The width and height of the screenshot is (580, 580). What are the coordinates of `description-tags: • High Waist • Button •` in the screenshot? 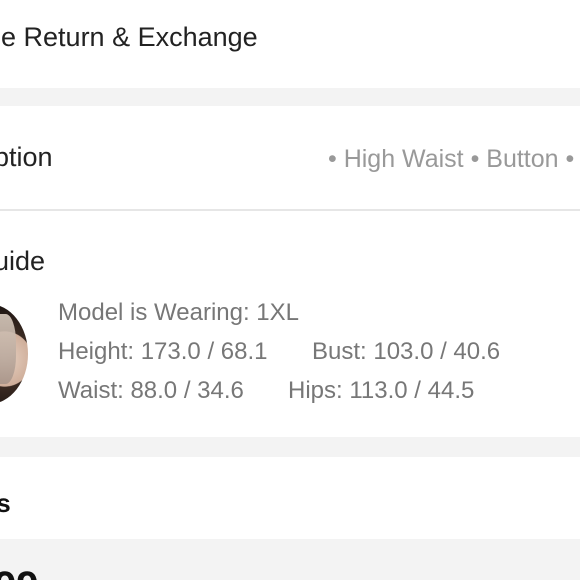 It's located at (451, 159).